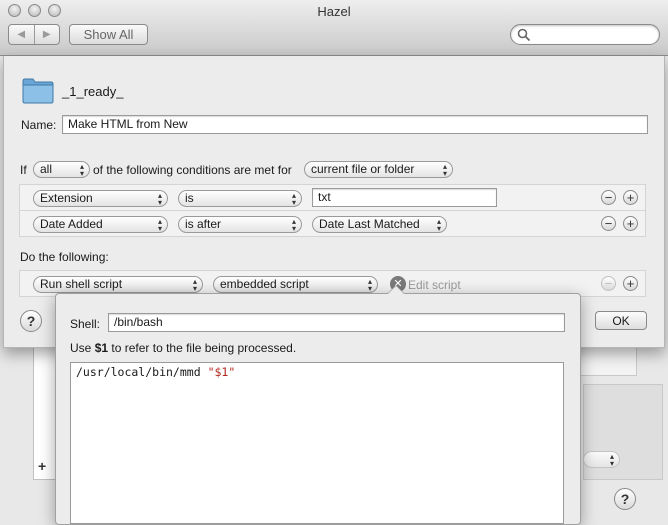 Image resolution: width=668 pixels, height=525 pixels. What do you see at coordinates (93, 91) in the screenshot?
I see `folder-name: _1_ready_` at bounding box center [93, 91].